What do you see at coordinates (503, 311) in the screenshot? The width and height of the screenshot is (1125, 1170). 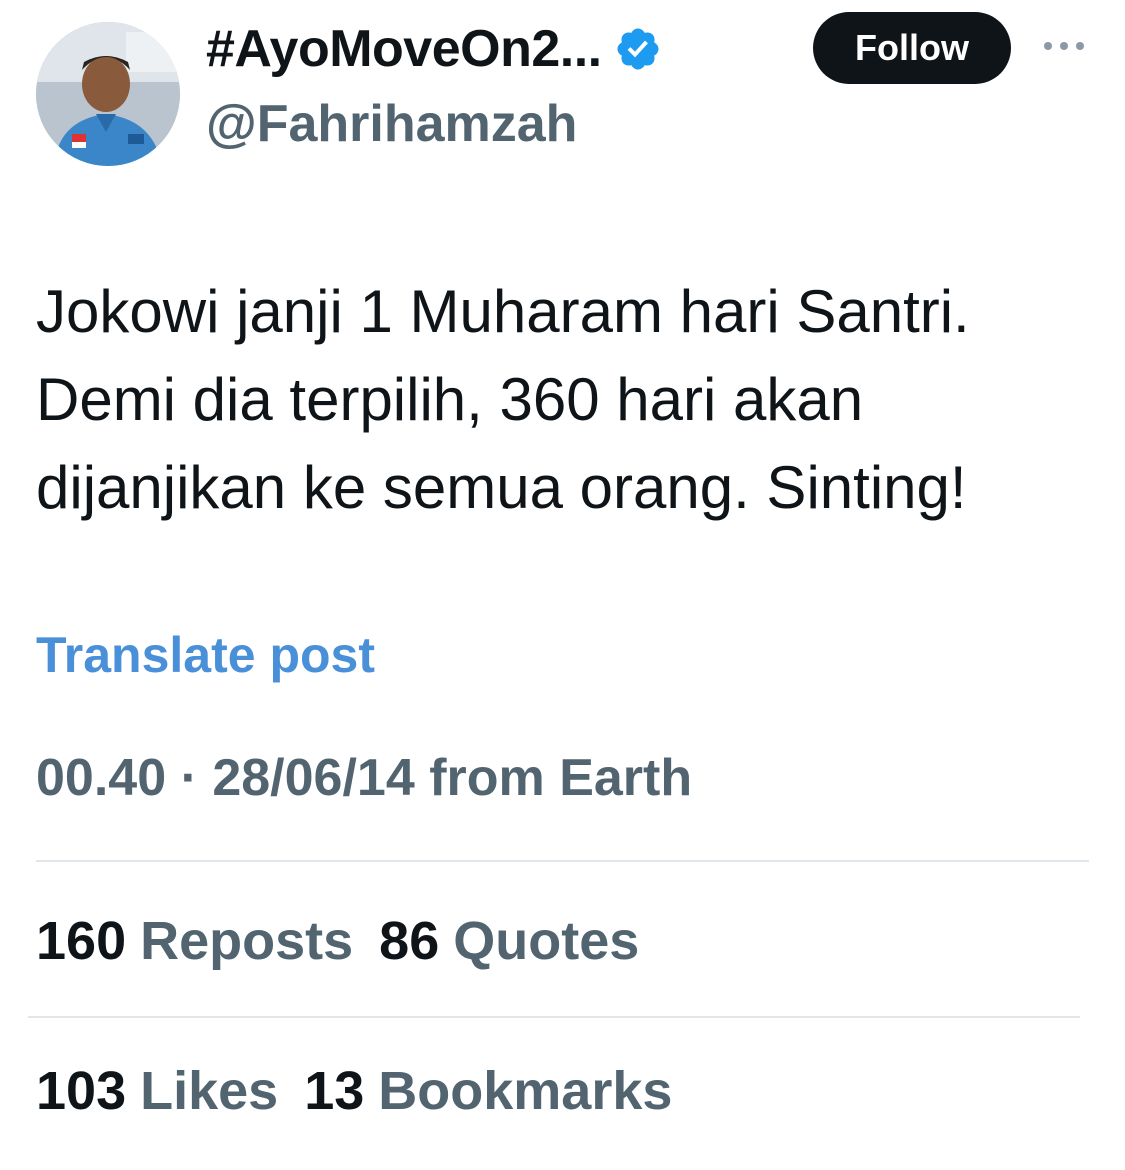 I see `tweet-text-line: Jokowi janji 1 Muharam hari Santri.` at bounding box center [503, 311].